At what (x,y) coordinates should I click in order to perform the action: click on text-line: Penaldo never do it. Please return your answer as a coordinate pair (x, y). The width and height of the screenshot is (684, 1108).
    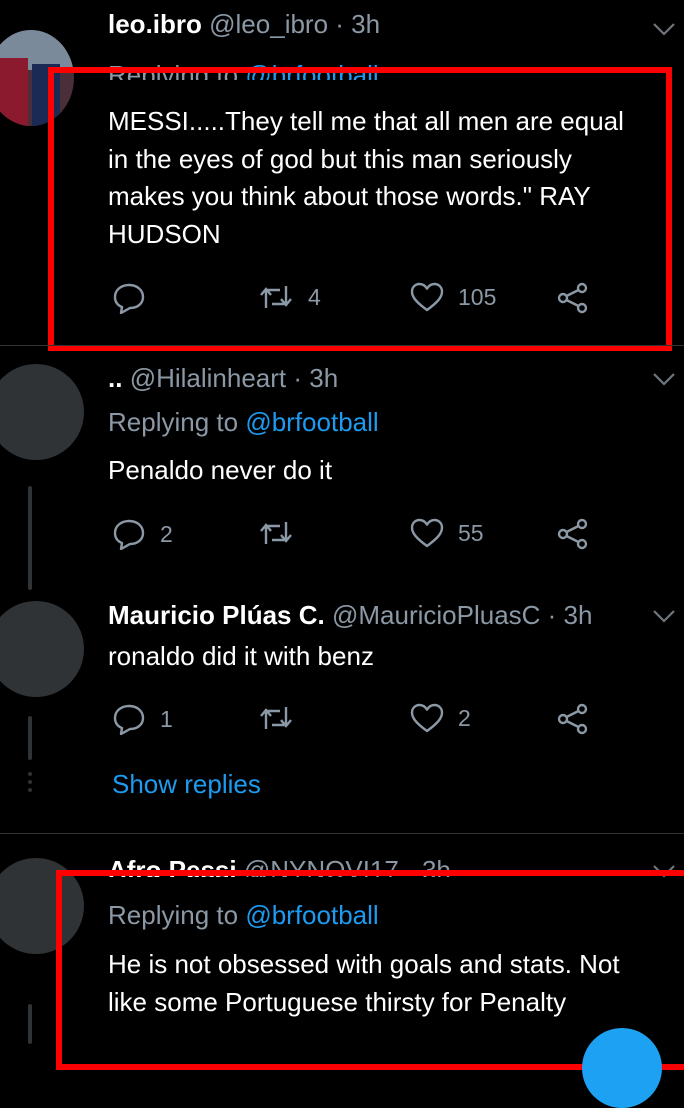
    Looking at the image, I should click on (220, 470).